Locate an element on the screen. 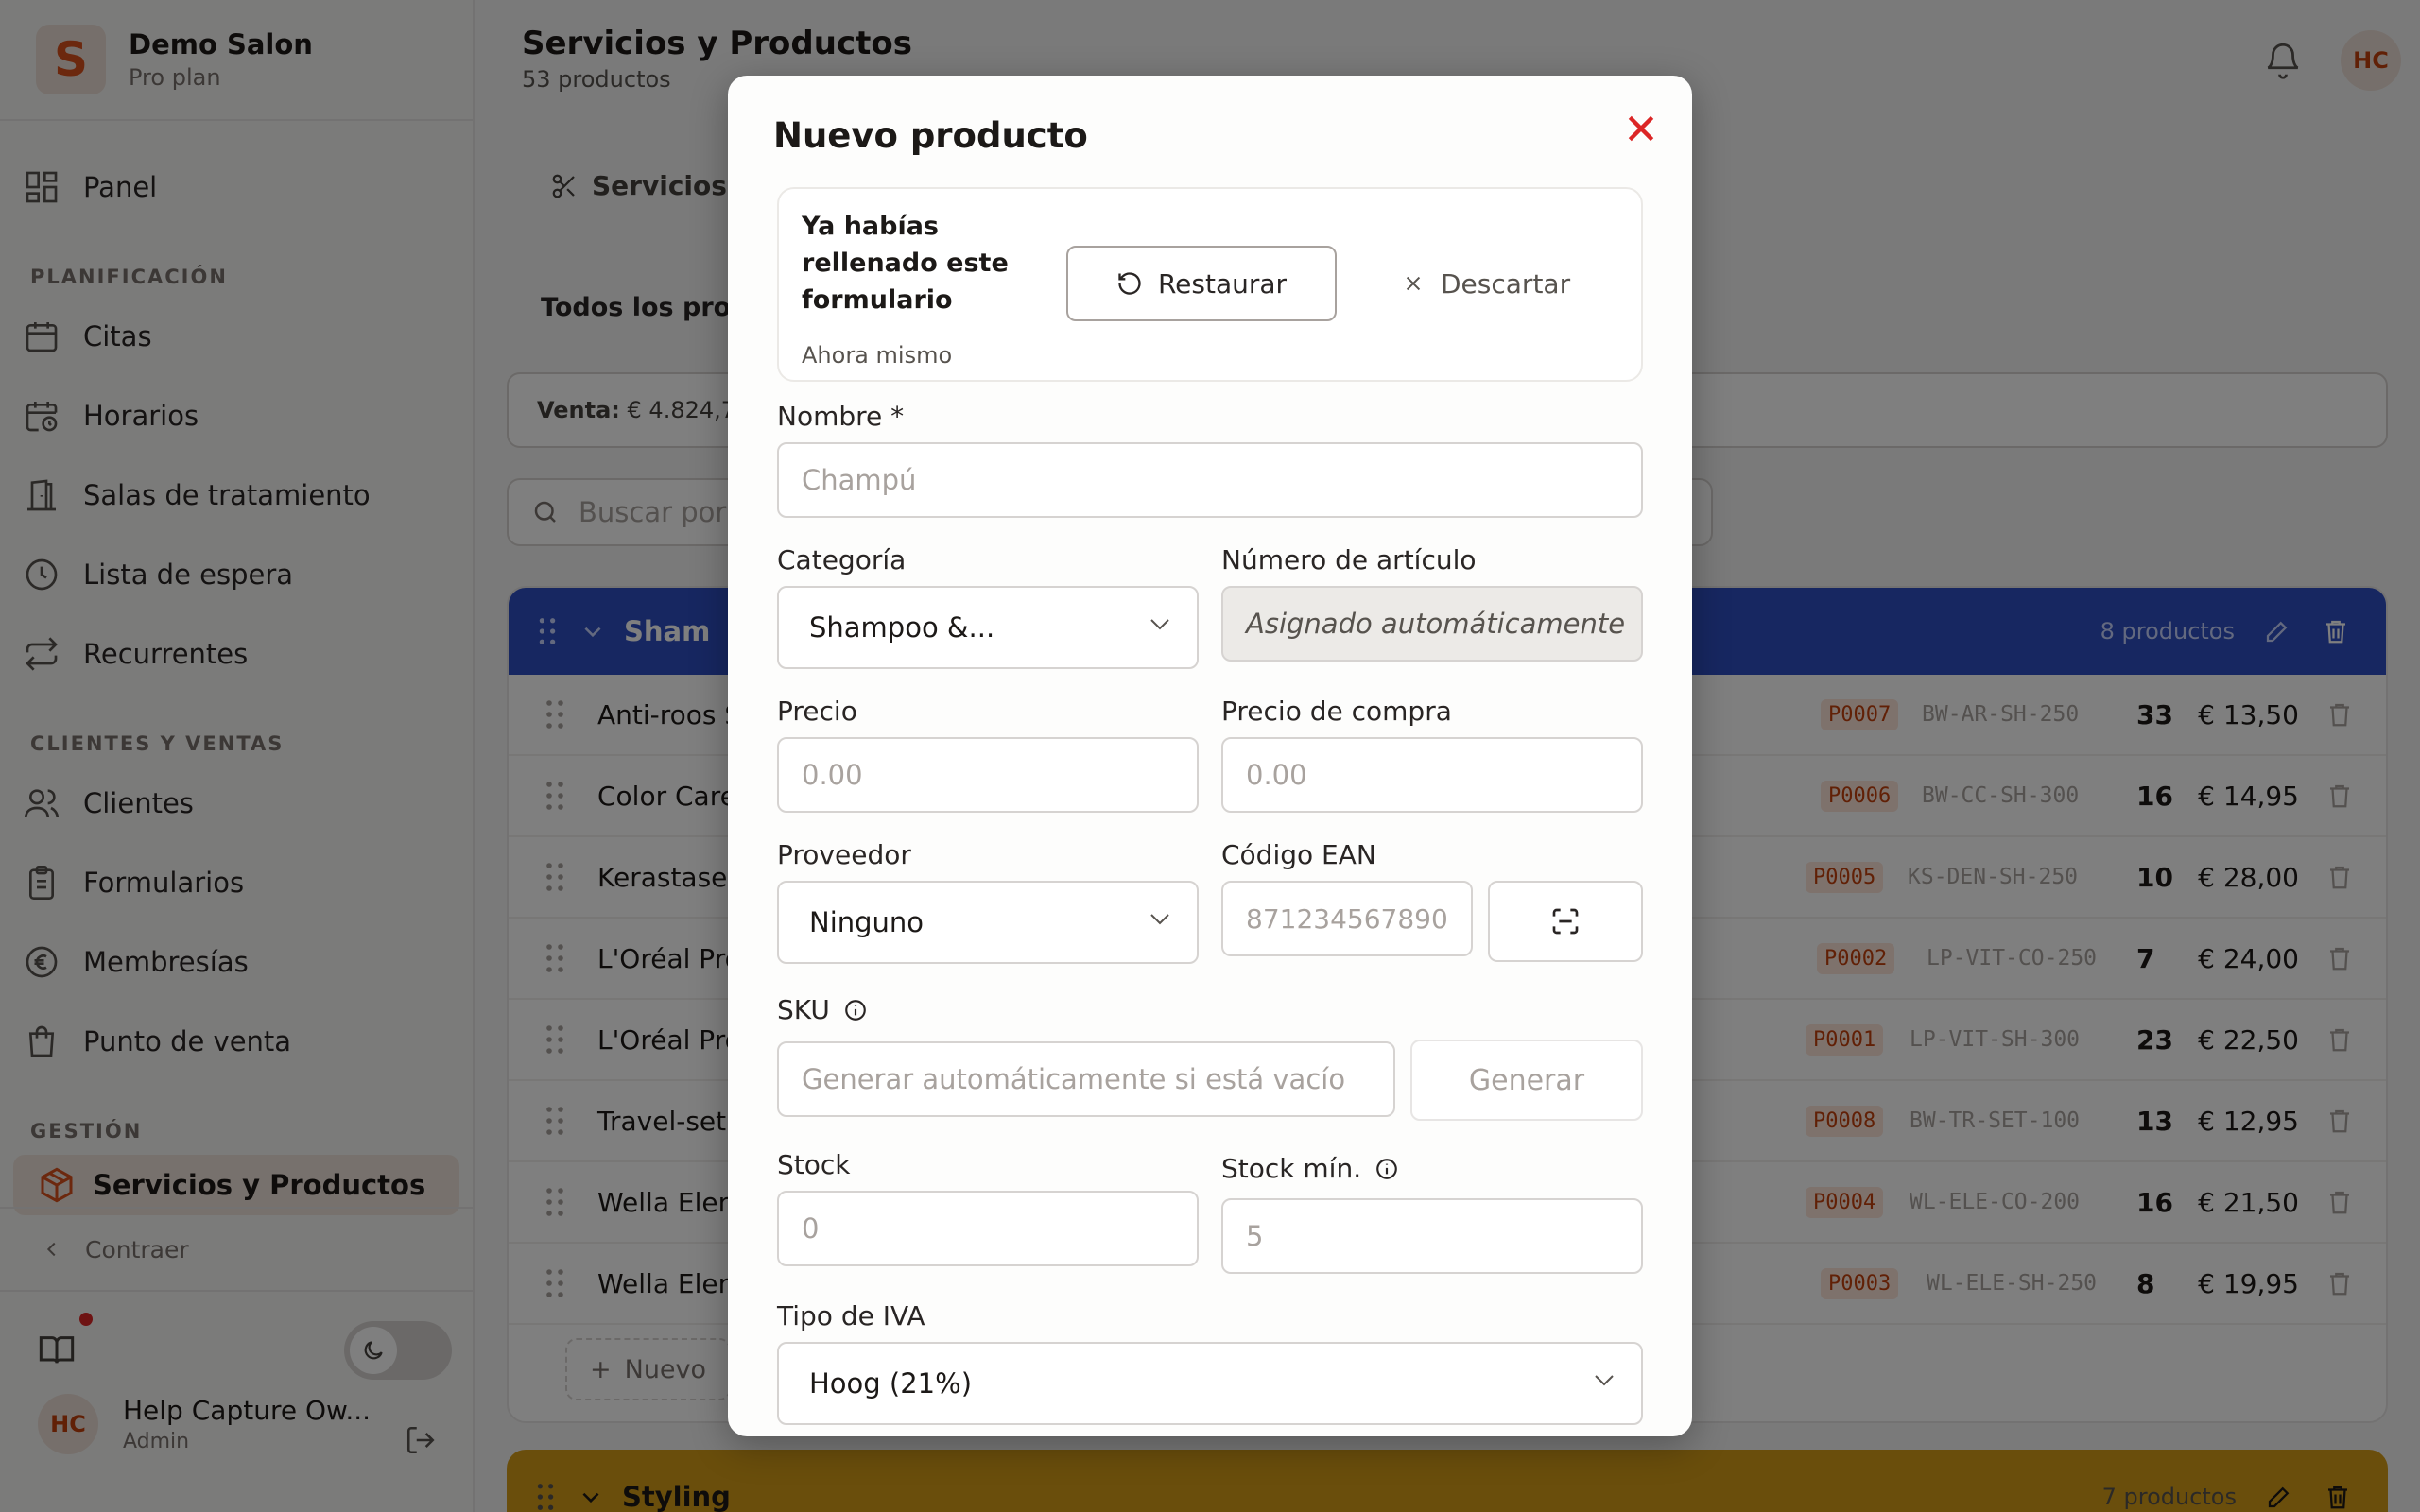 This screenshot has width=2420, height=1512. min-stock-field: 5 is located at coordinates (1432, 1236).